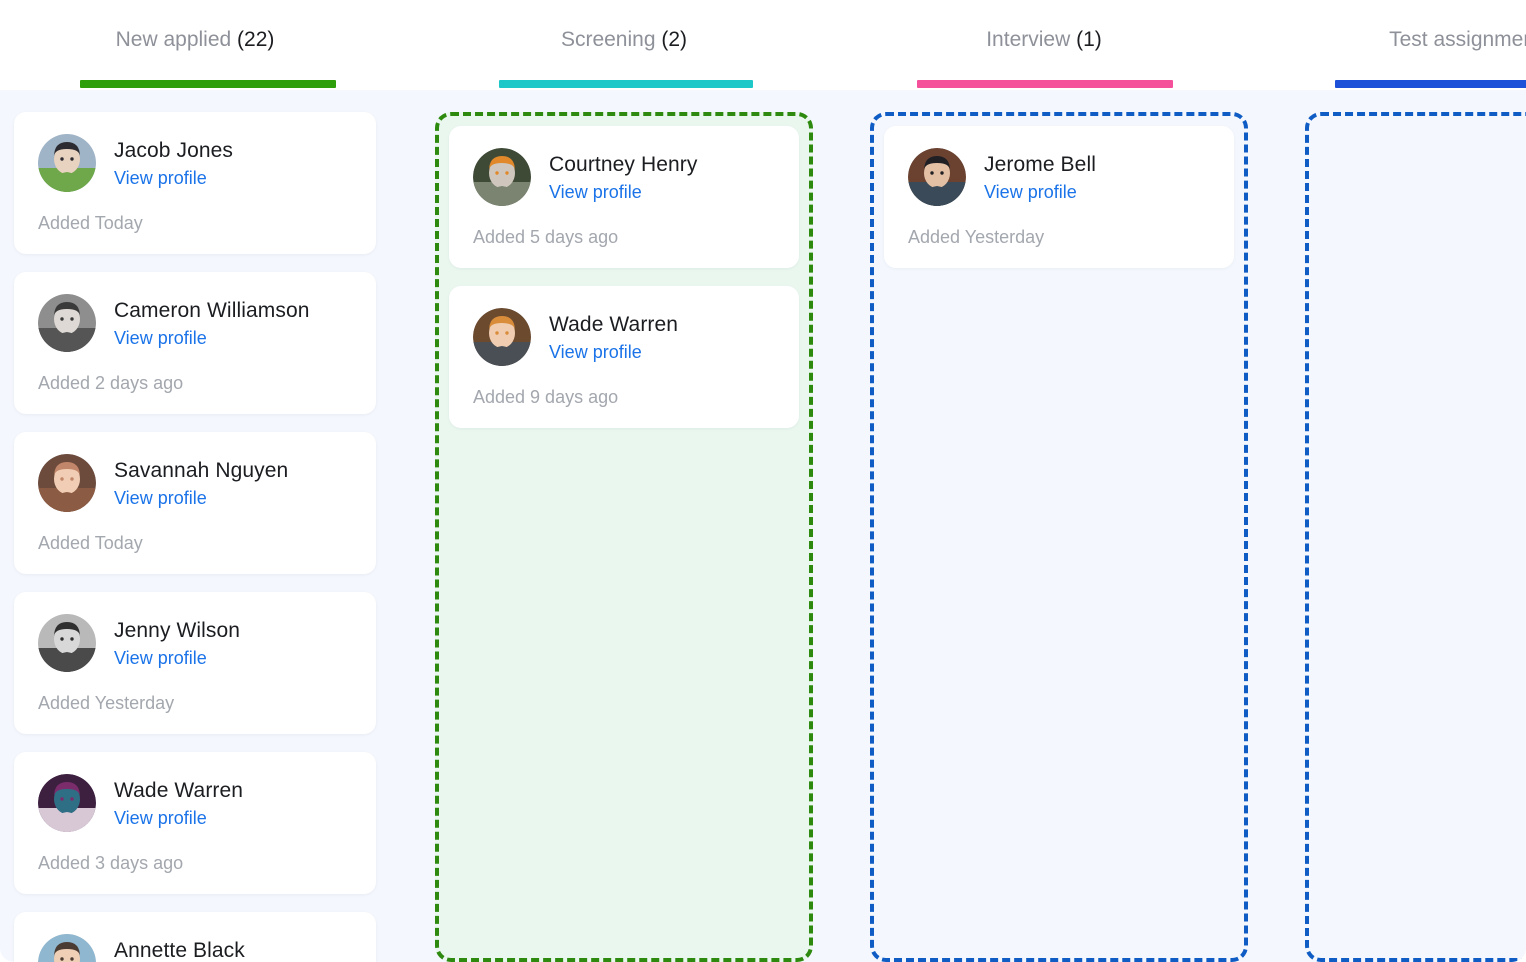  Describe the element at coordinates (546, 397) in the screenshot. I see `candidate-added-timestamp: Added 9 days ago` at that location.